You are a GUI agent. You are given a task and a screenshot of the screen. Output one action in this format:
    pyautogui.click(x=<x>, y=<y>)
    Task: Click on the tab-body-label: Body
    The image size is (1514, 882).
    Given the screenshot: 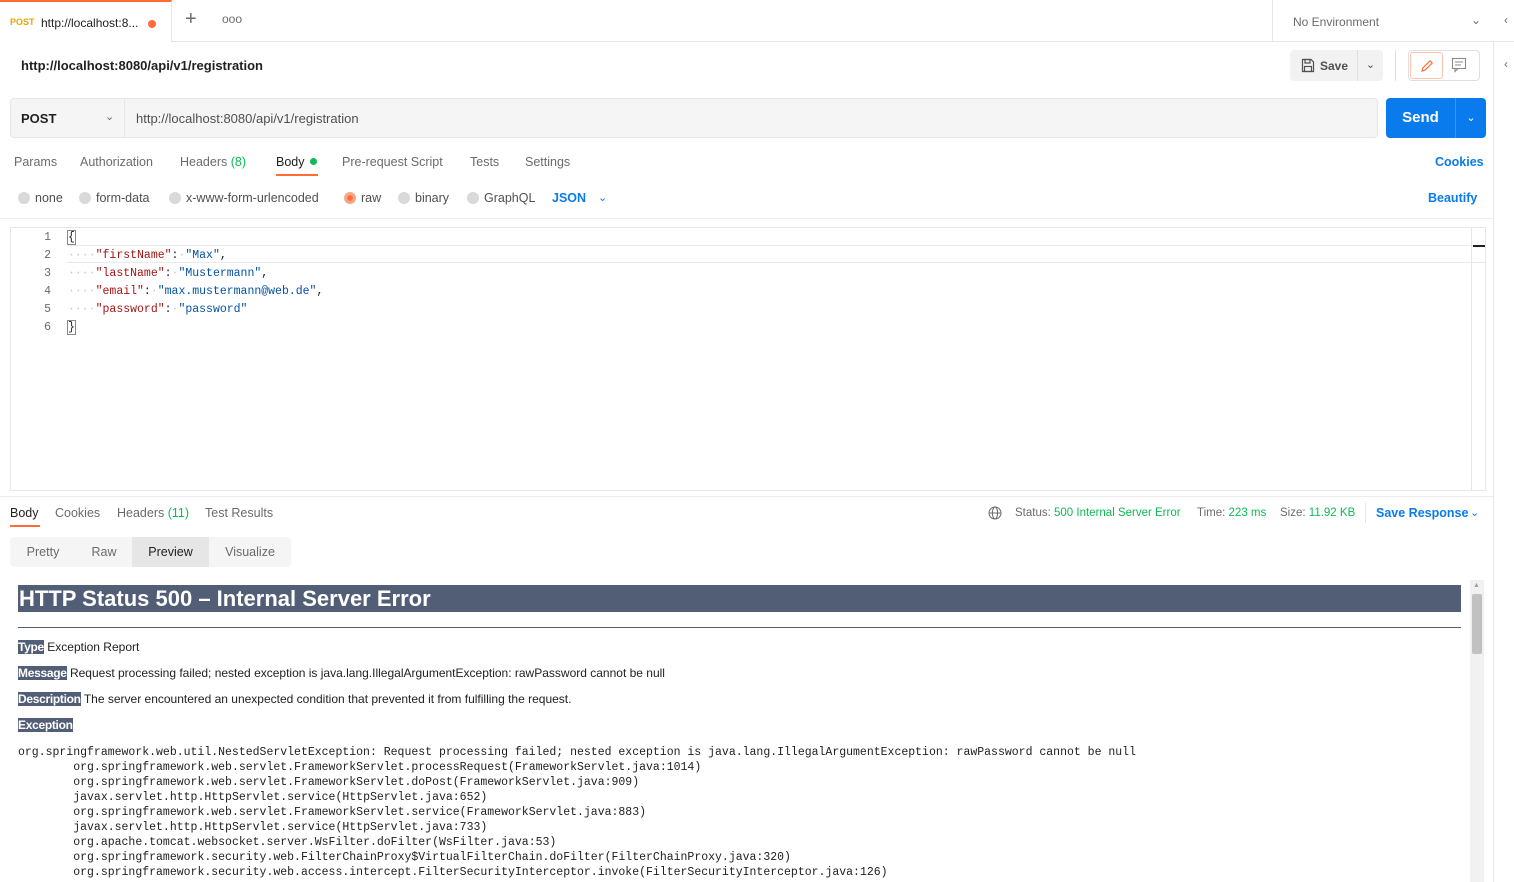 What is the action you would take?
    pyautogui.click(x=290, y=162)
    